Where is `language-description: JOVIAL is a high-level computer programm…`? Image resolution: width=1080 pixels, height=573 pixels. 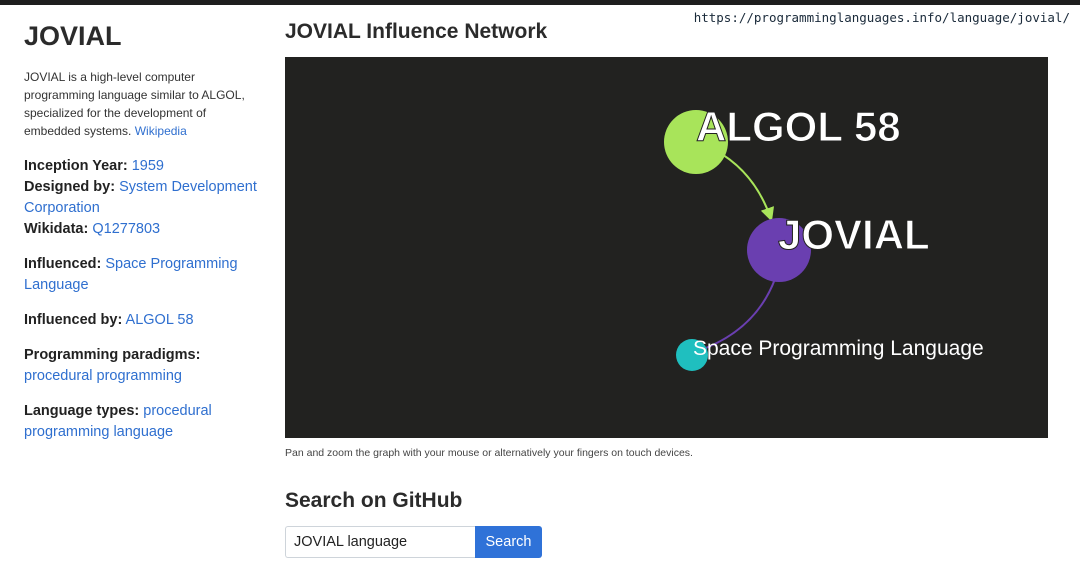
language-description: JOVIAL is a high-level computer programm… is located at coordinates (144, 104).